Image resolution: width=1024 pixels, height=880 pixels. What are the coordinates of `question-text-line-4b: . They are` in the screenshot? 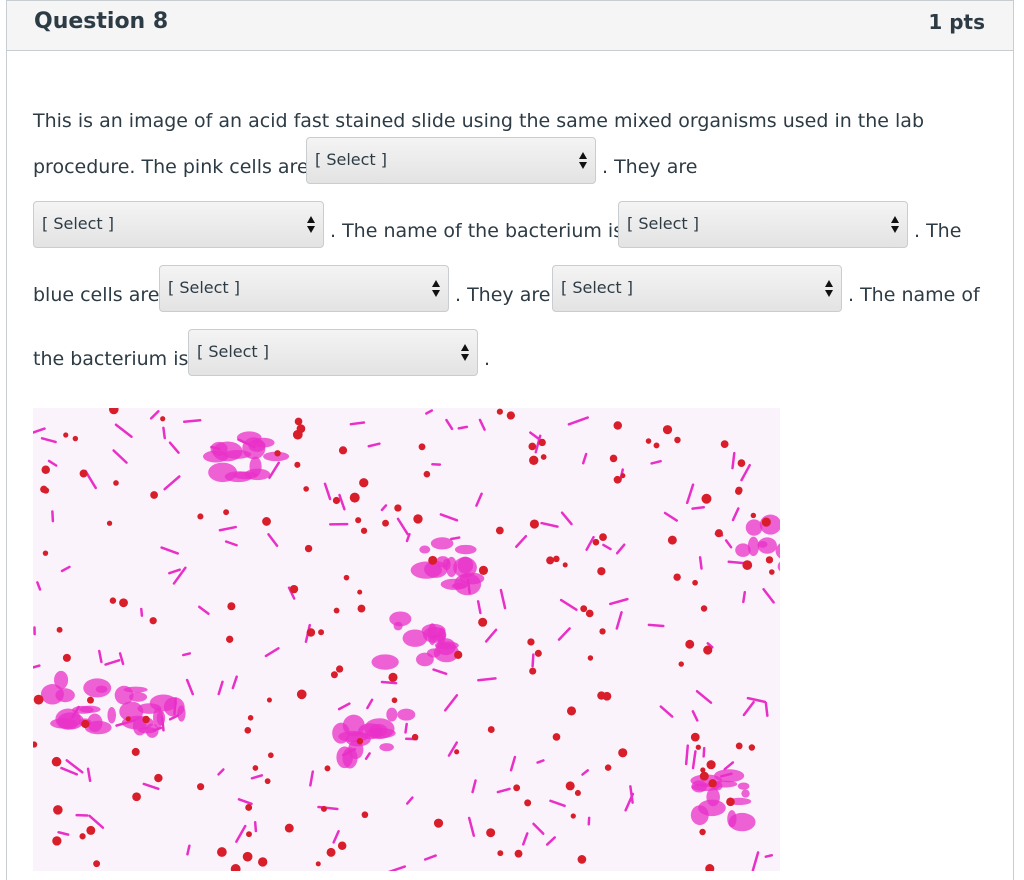 It's located at (502, 295).